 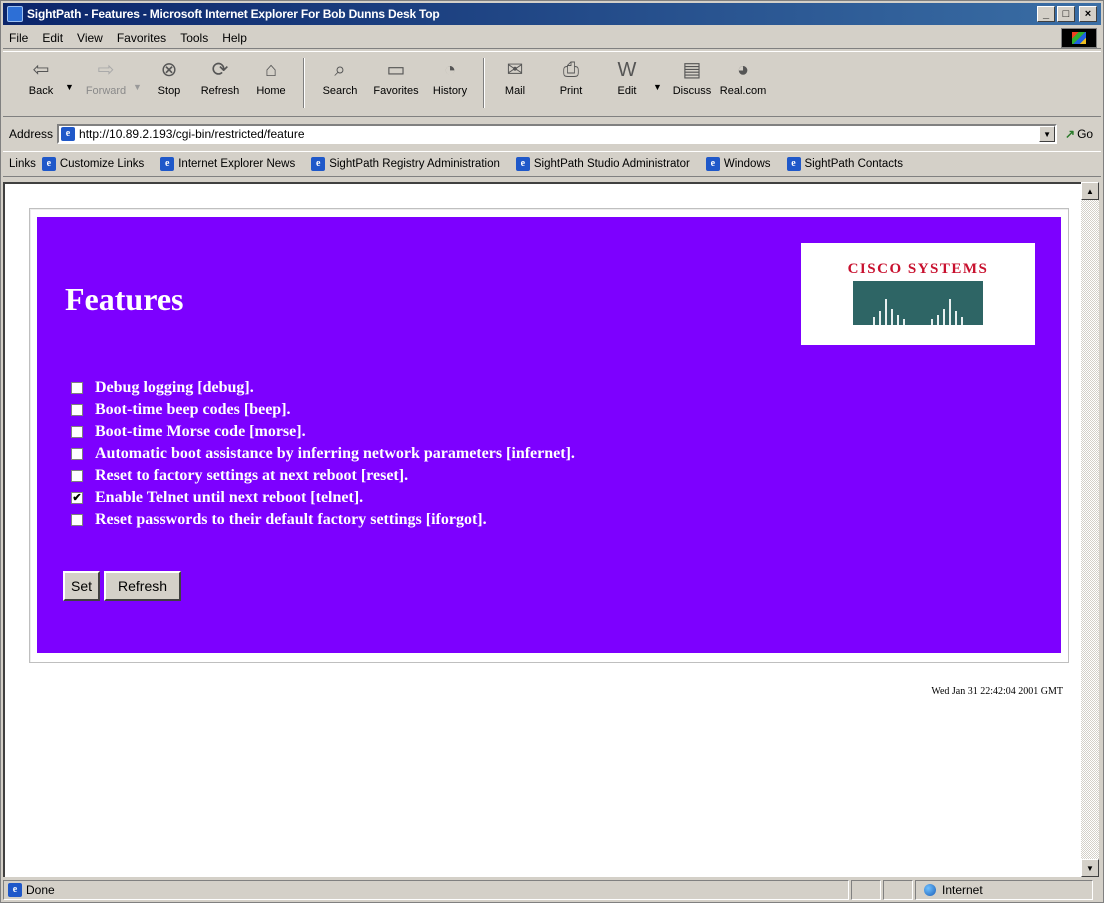 What do you see at coordinates (323, 388) in the screenshot?
I see `feature-debug: Debug logging [debug].` at bounding box center [323, 388].